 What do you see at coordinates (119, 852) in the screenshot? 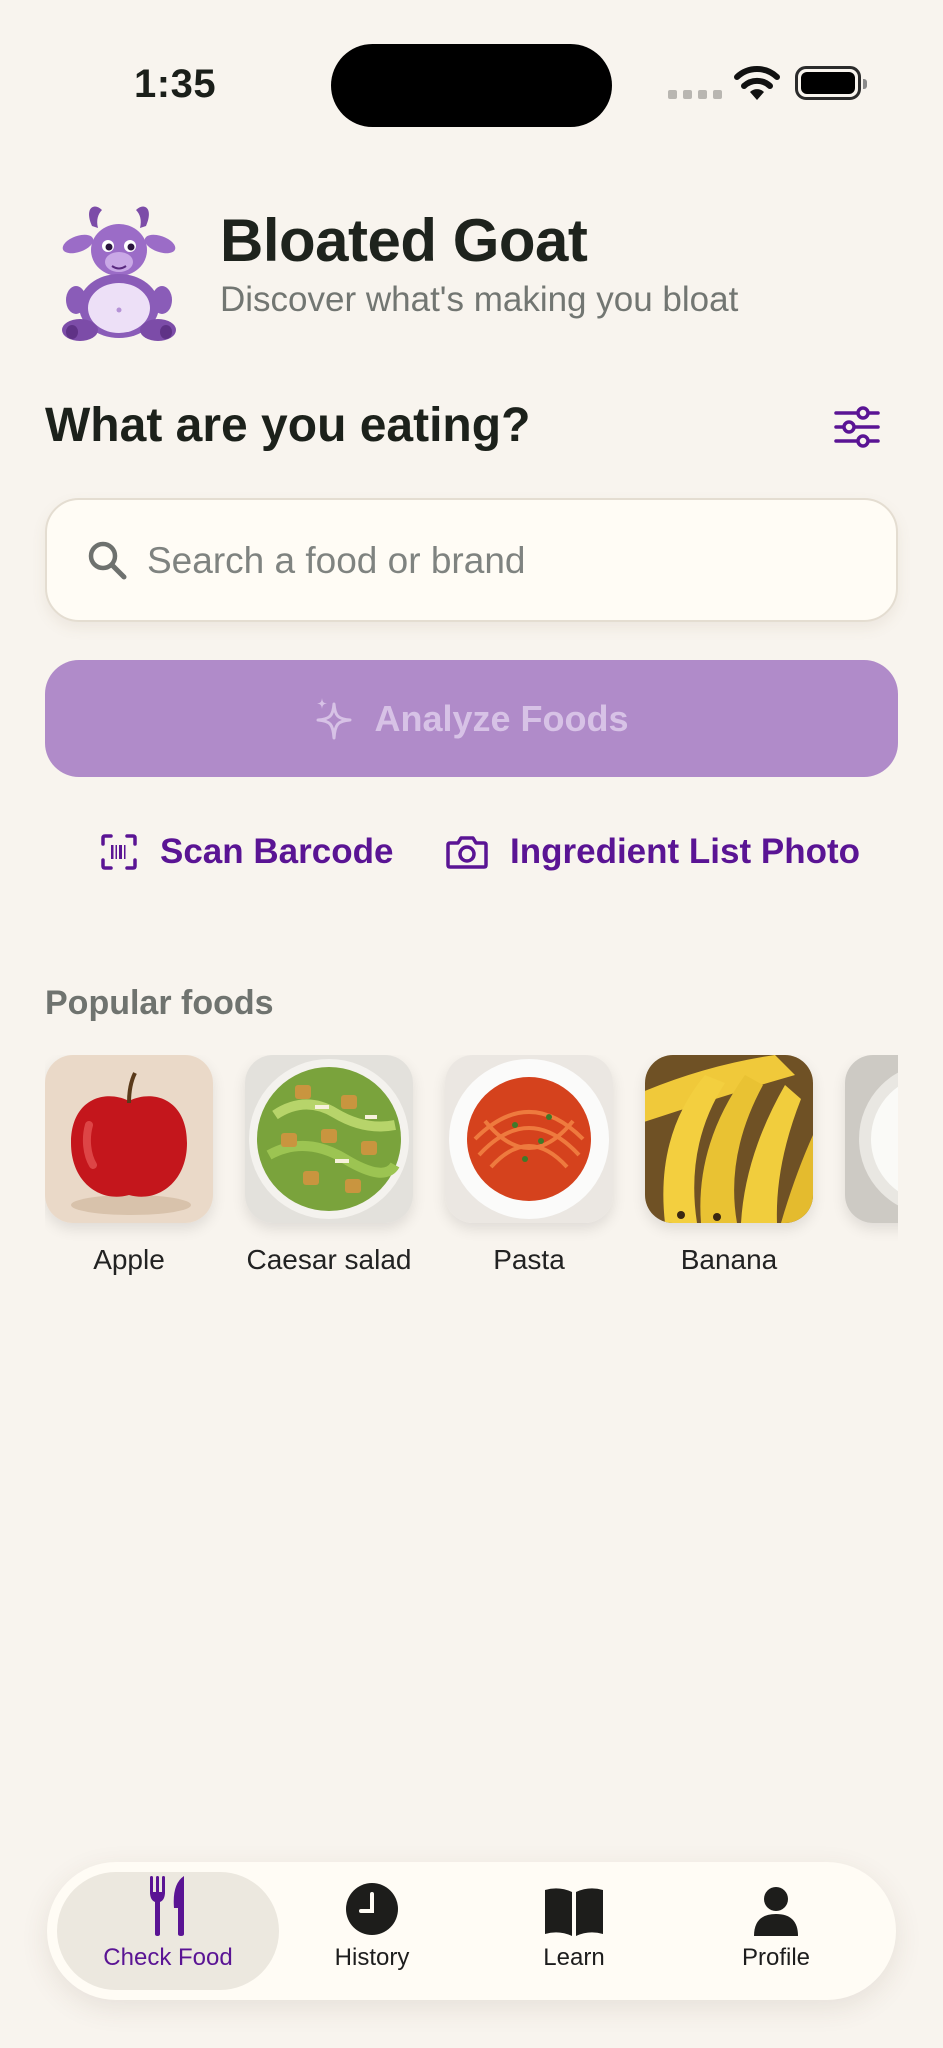
I see `barcode-scan-icon` at bounding box center [119, 852].